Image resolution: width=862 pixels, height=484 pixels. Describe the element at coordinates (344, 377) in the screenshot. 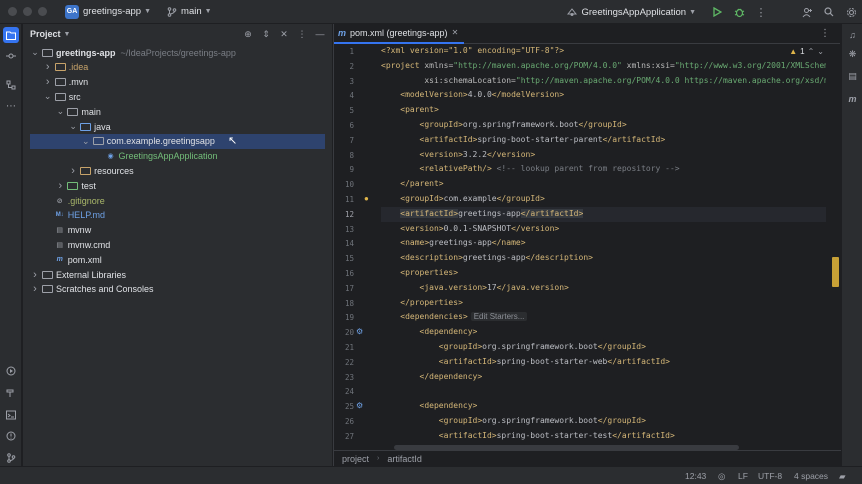

I see `line-number: 23` at that location.